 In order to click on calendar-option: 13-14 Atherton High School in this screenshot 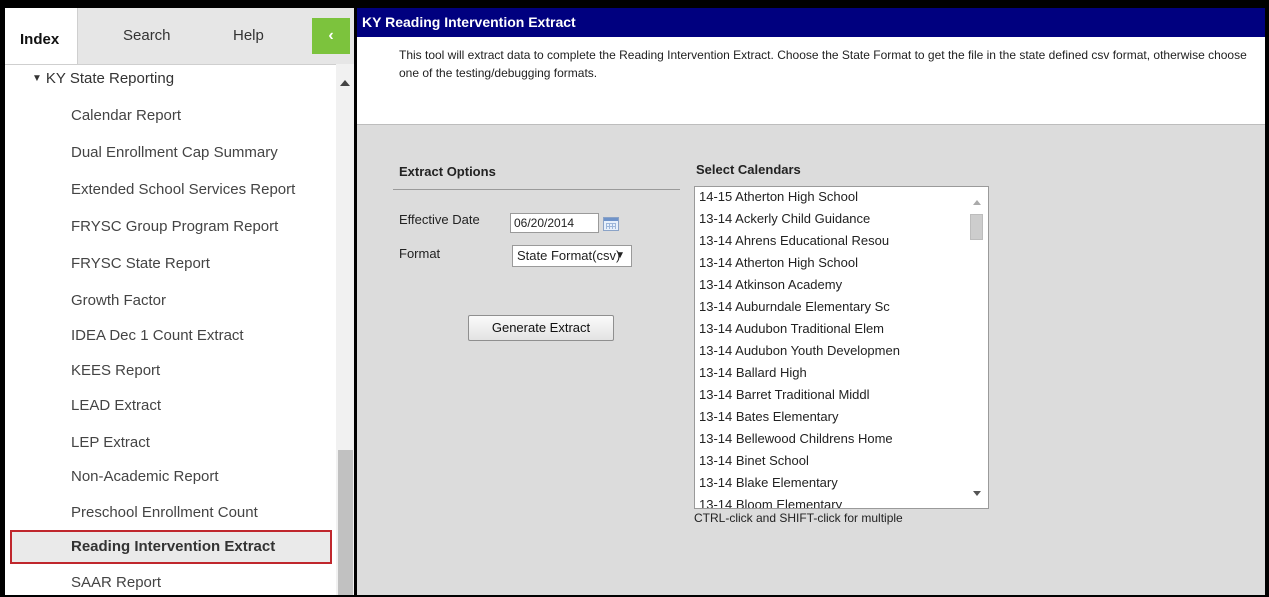, I will do `click(778, 262)`.